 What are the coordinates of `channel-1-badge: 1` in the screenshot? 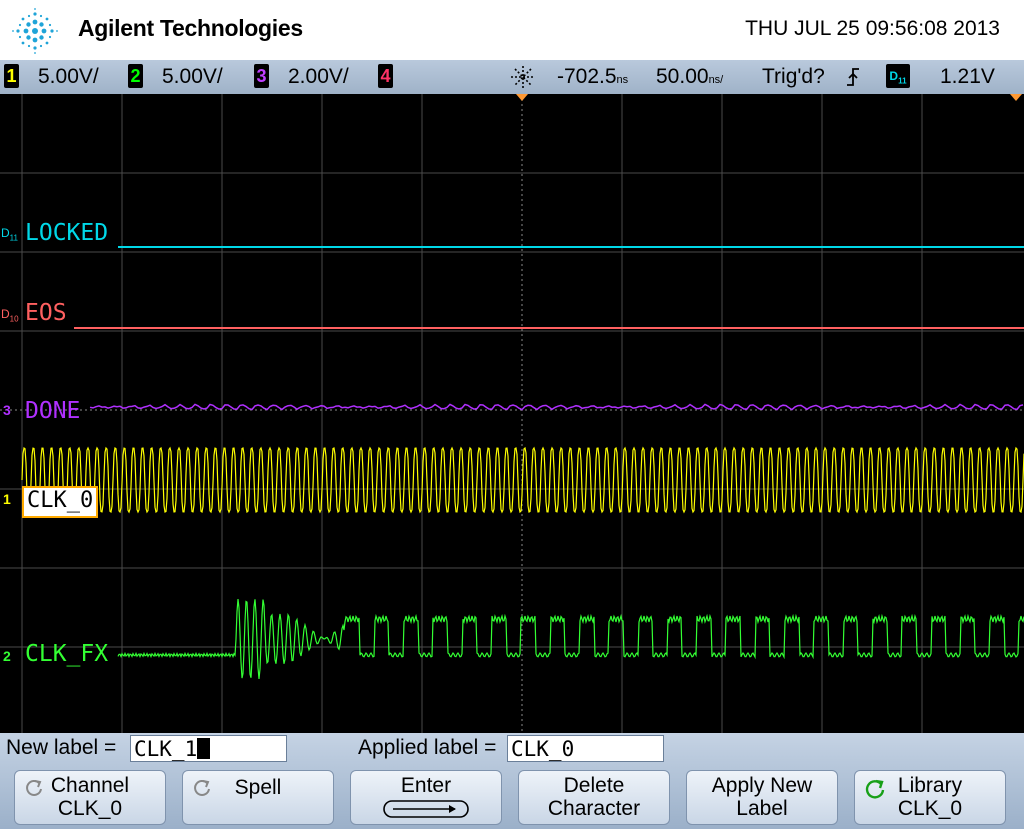 It's located at (11, 76).